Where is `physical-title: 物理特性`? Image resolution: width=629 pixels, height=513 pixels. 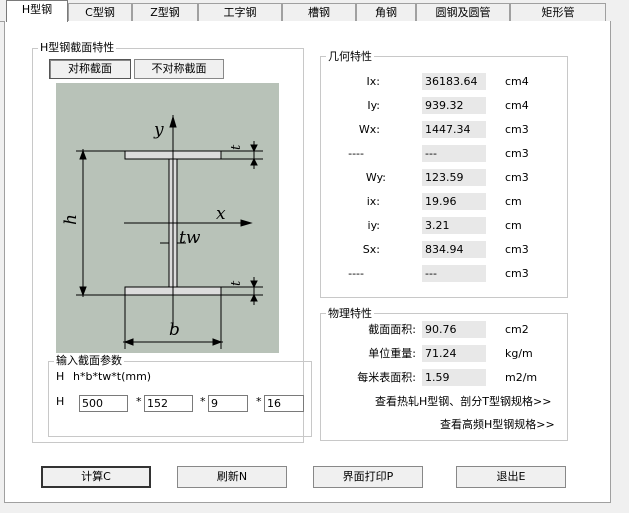 physical-title: 物理特性 is located at coordinates (350, 313).